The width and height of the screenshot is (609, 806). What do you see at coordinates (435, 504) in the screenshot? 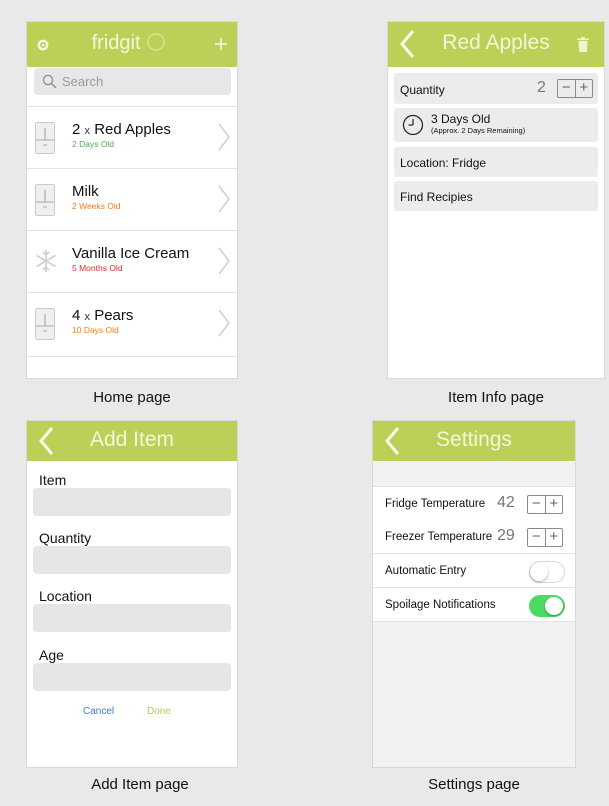
I see `fridge-temperature-label: Fridge Temperature` at bounding box center [435, 504].